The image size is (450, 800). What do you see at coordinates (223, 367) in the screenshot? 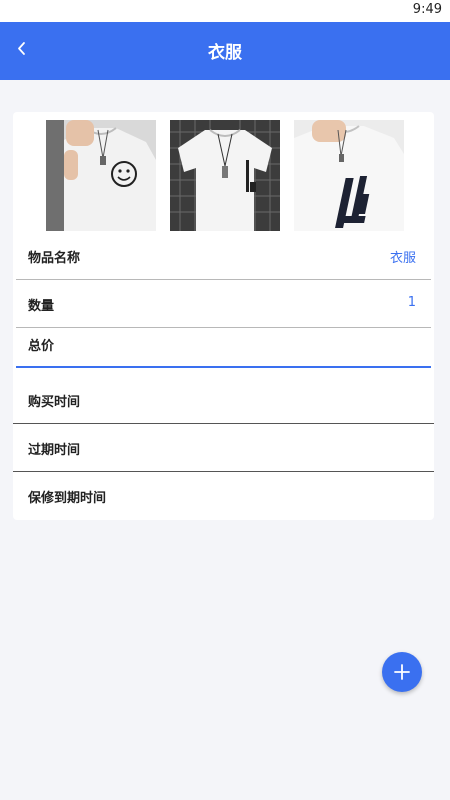
I see `total-price-underline` at bounding box center [223, 367].